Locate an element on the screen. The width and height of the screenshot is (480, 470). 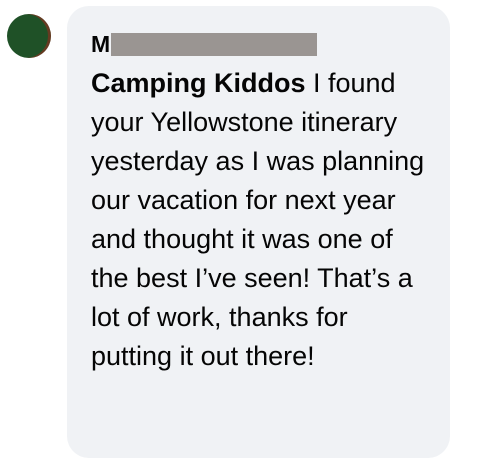
author-row: M is located at coordinates (261, 44).